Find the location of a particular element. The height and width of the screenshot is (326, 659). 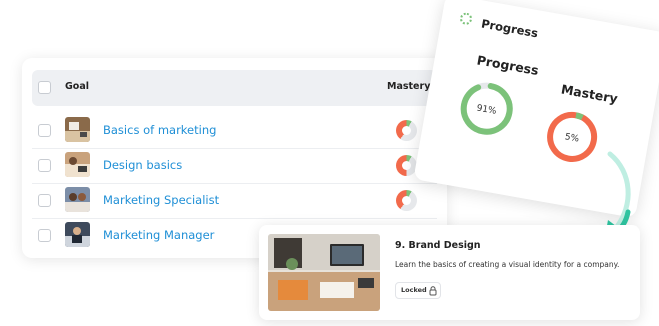

table-row: Basics of marketing is located at coordinates (234, 131).